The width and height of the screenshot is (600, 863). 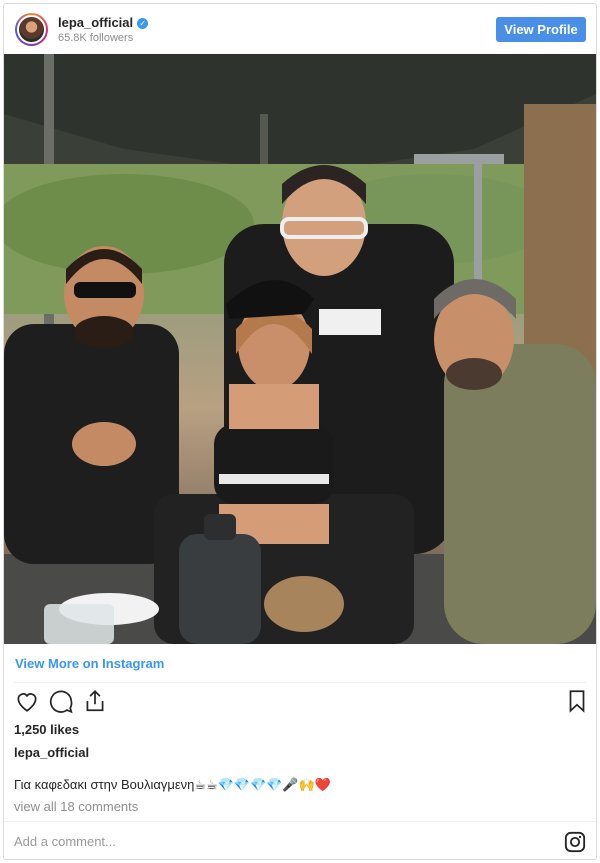 I want to click on instagram-logo-icon, so click(x=575, y=842).